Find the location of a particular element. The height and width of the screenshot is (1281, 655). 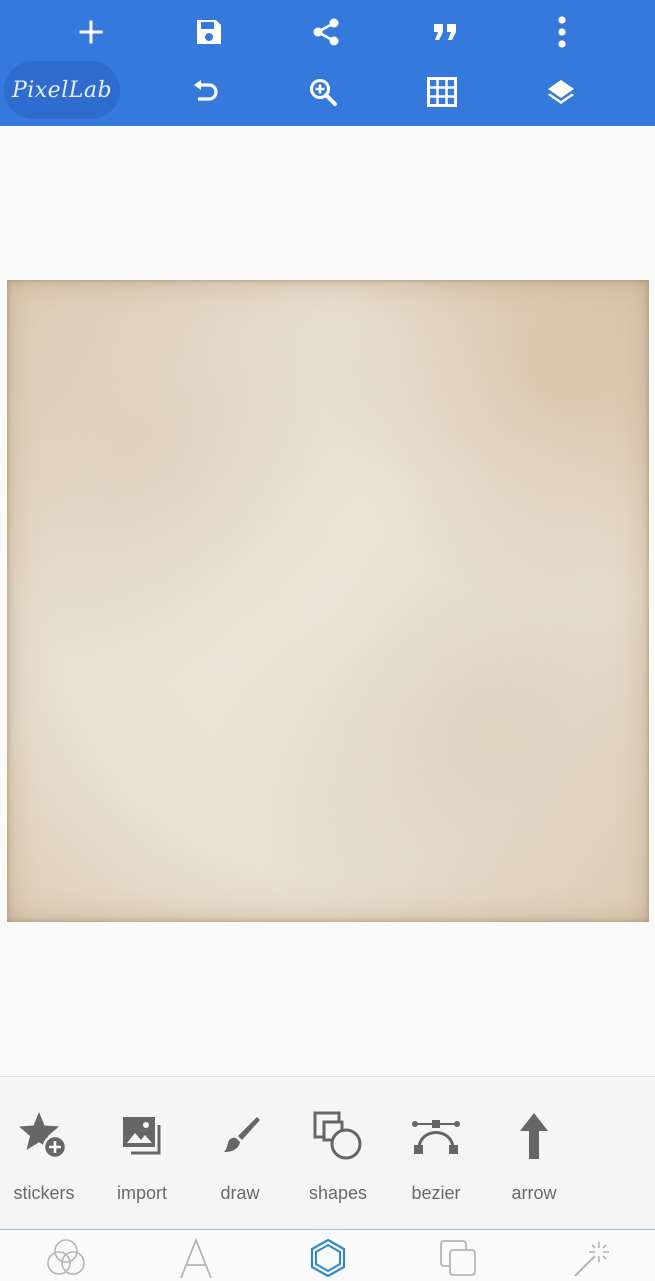

color-circles-icon is located at coordinates (66, 1259).